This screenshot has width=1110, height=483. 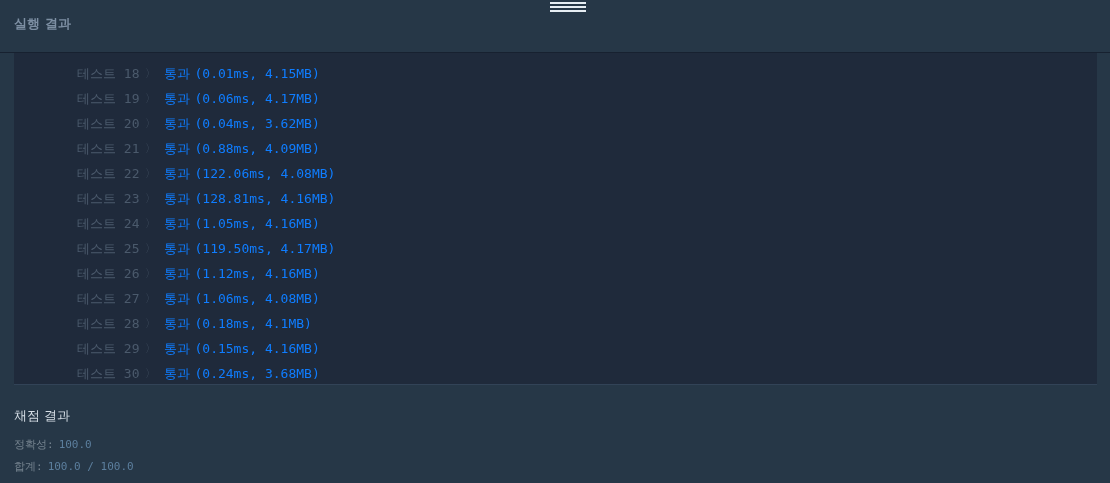 I want to click on test-detail: (0.88ms, 4.09MB), so click(x=257, y=148).